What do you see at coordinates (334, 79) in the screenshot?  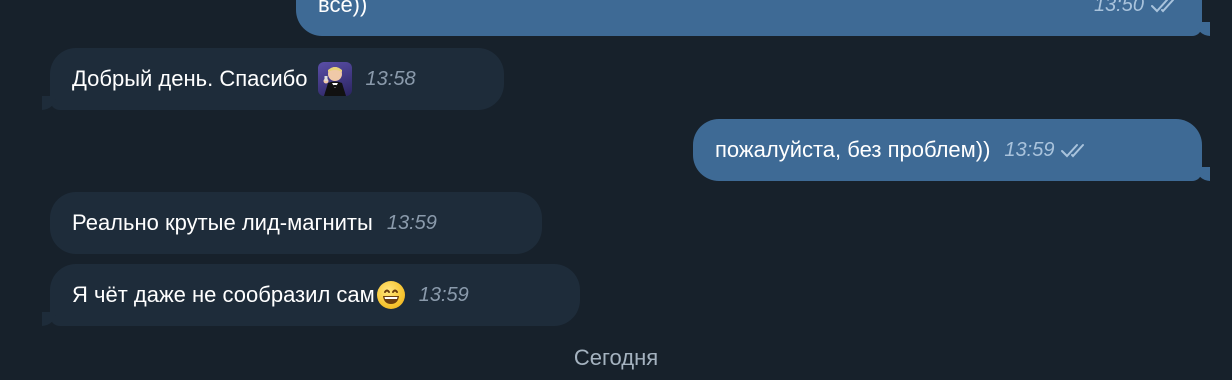 I see `man-in-tuxedo-sticker-icon` at bounding box center [334, 79].